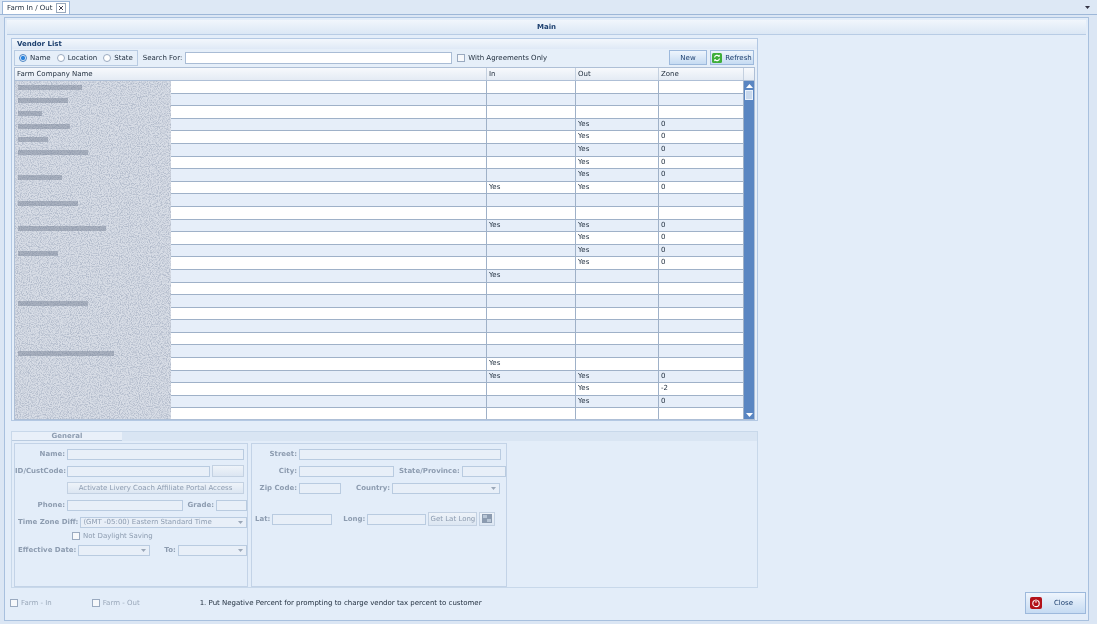 Image resolution: width=1097 pixels, height=624 pixels. Describe the element at coordinates (61, 8) in the screenshot. I see `close-icon` at that location.